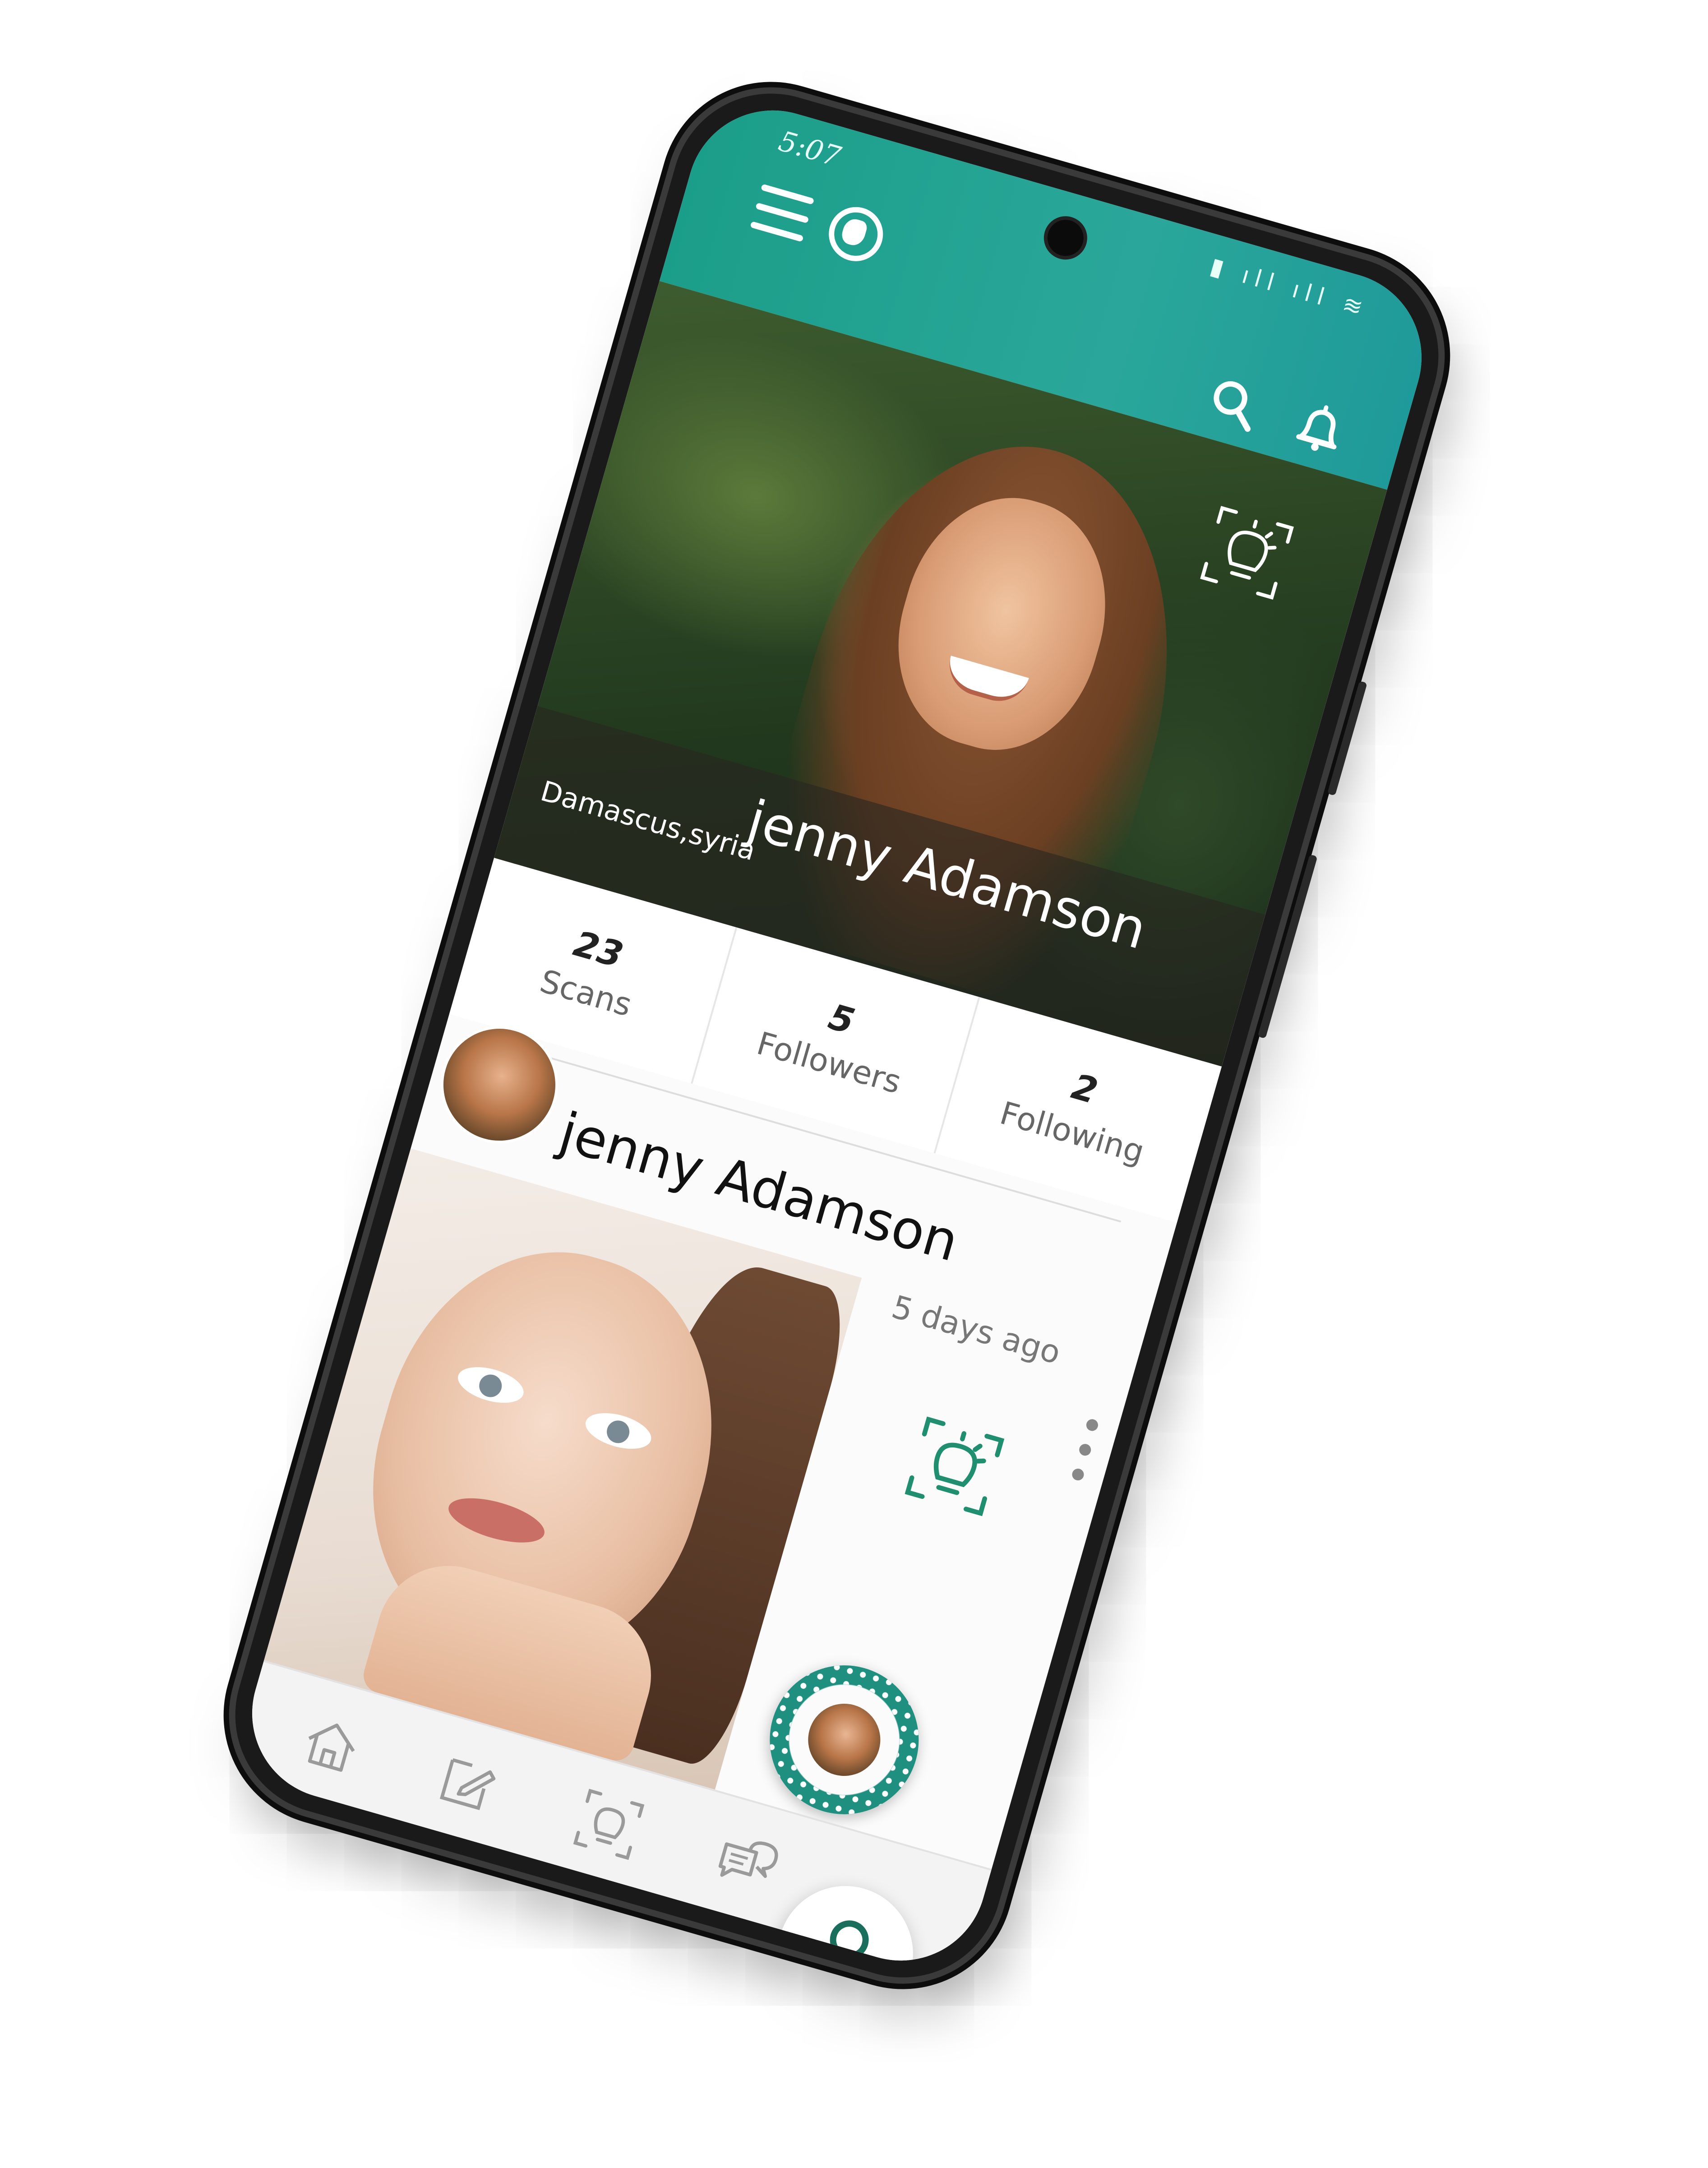 This screenshot has height=2168, width=1708. I want to click on stat-label: Scans, so click(586, 993).